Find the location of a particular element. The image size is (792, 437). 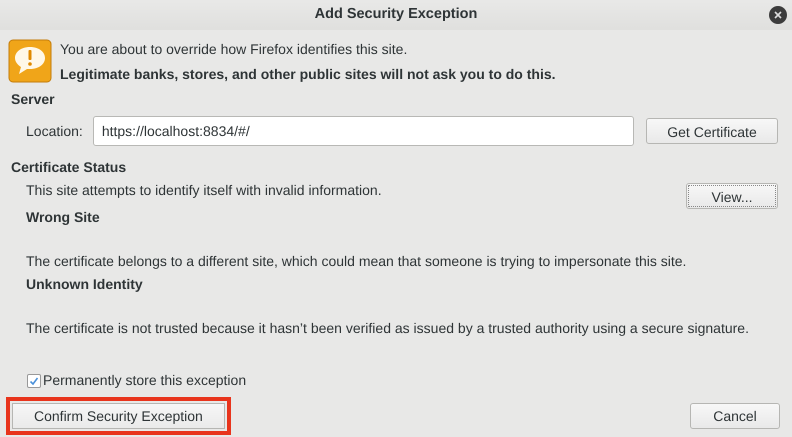

location-label: Location: is located at coordinates (54, 131).